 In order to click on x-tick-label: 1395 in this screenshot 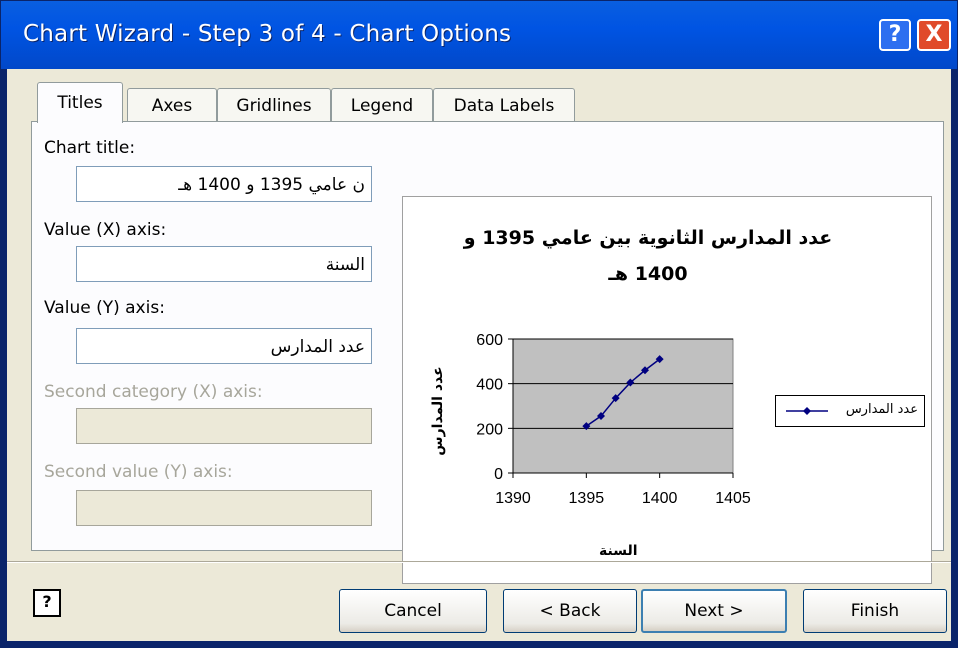, I will do `click(587, 498)`.